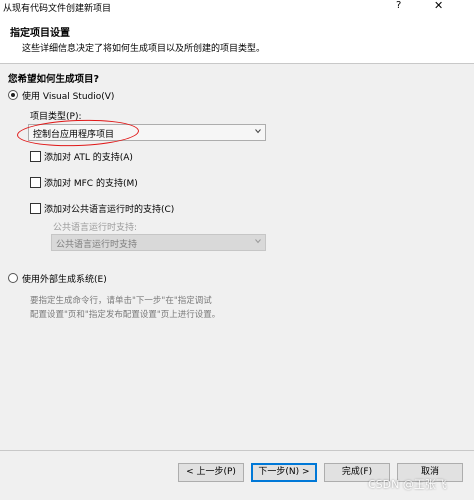 Image resolution: width=474 pixels, height=500 pixels. What do you see at coordinates (13, 278) in the screenshot?
I see `radio-use-external-build` at bounding box center [13, 278].